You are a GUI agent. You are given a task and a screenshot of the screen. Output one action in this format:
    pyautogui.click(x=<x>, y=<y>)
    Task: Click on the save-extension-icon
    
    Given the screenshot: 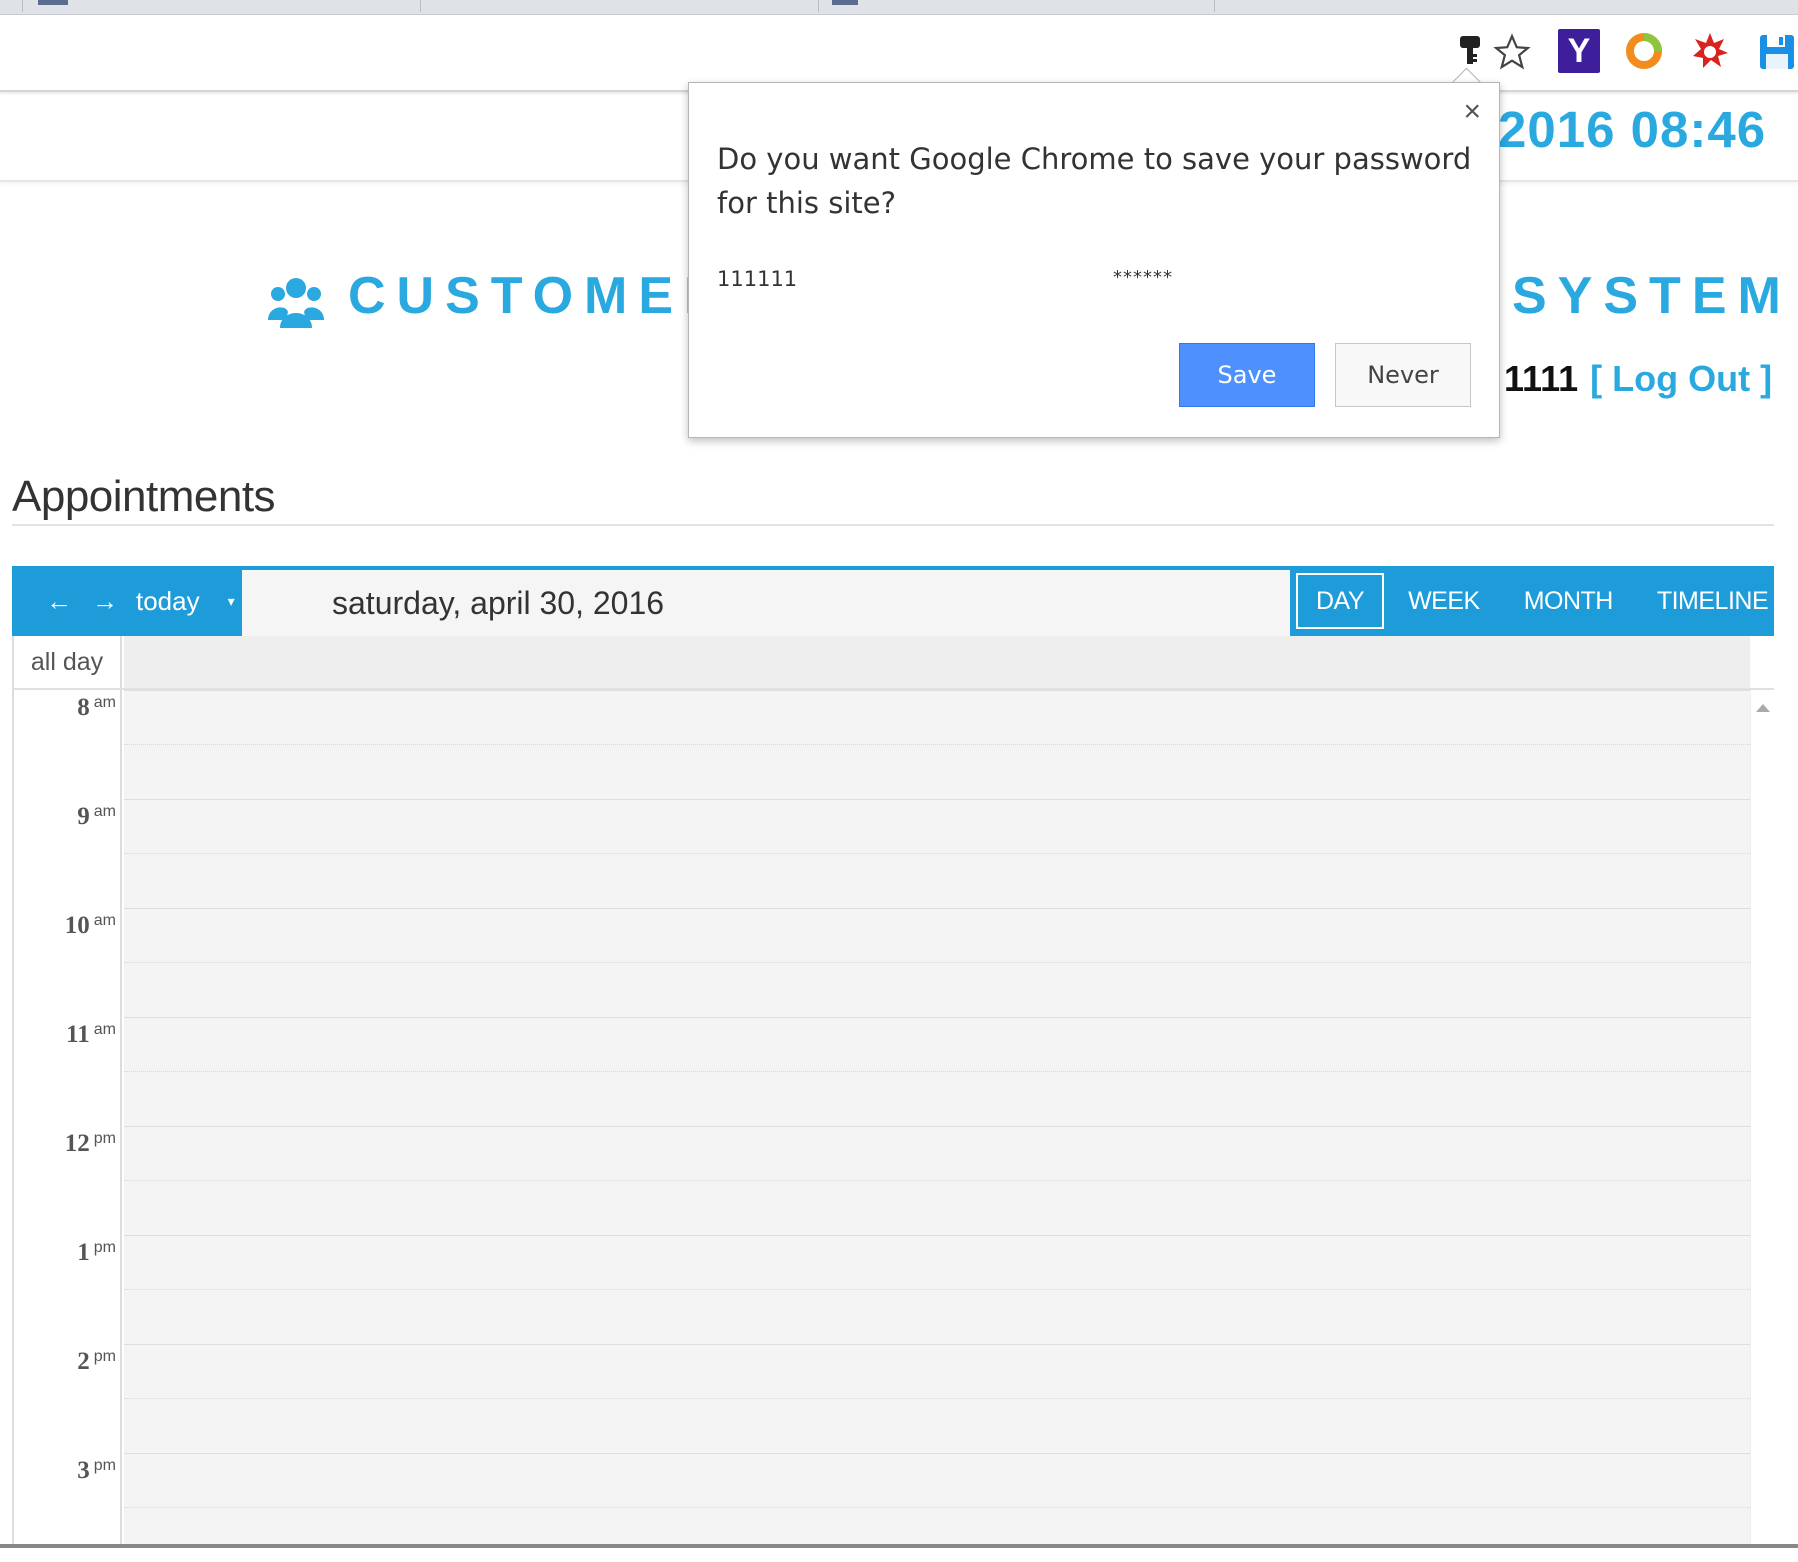 What is the action you would take?
    pyautogui.click(x=1777, y=52)
    